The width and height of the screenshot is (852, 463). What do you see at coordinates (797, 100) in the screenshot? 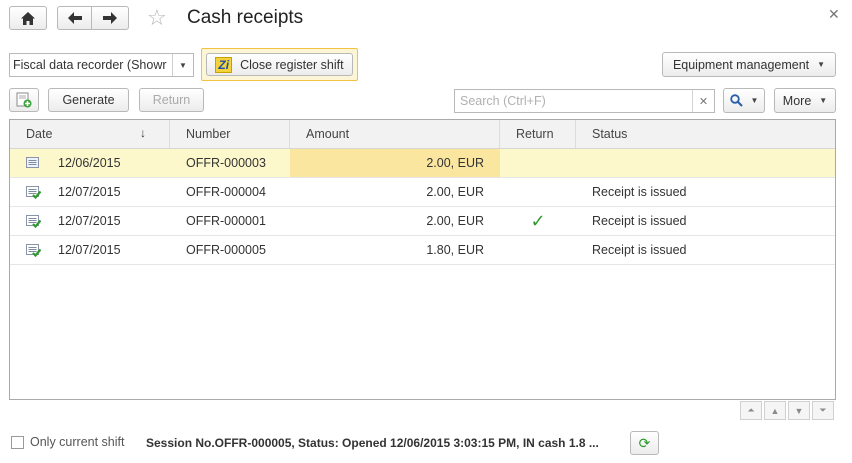
I see `more-label: More` at bounding box center [797, 100].